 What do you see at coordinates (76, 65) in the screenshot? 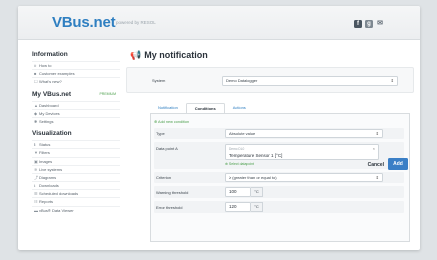
I see `sidebar-item-how-to: # How to` at bounding box center [76, 65].